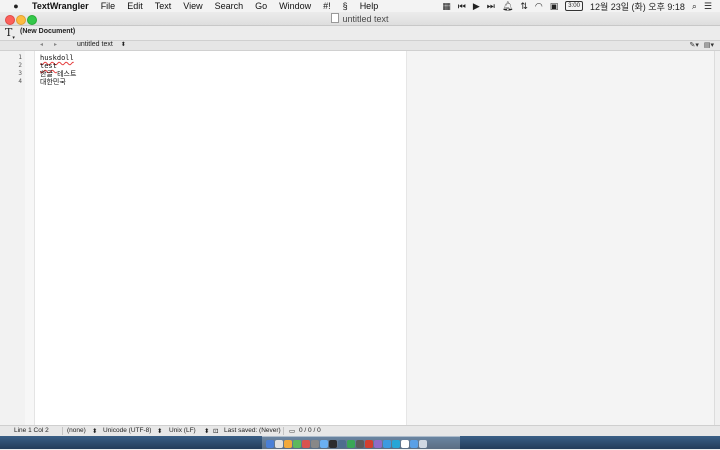 The image size is (720, 450). What do you see at coordinates (365, 19) in the screenshot?
I see `window-title-text: untitled text` at bounding box center [365, 19].